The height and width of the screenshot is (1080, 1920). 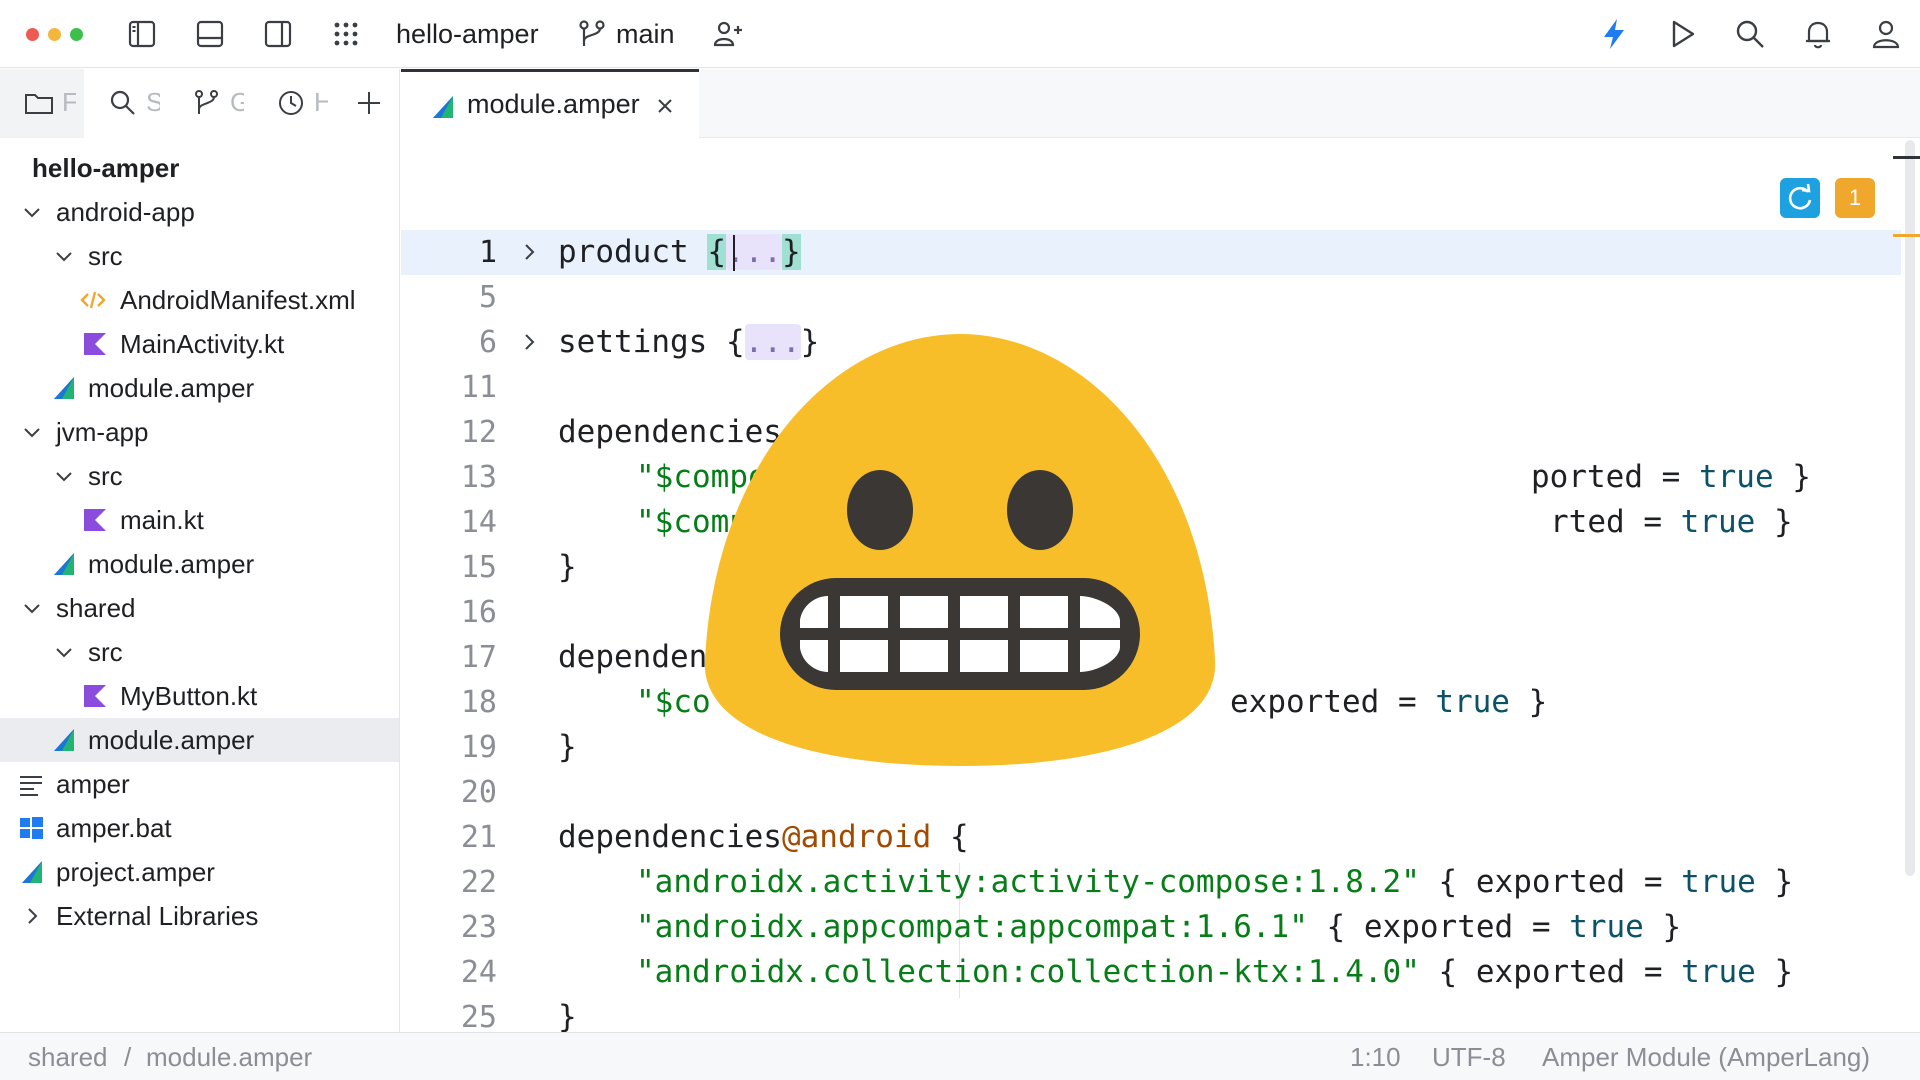 I want to click on left-panel-toggle-icon, so click(x=142, y=34).